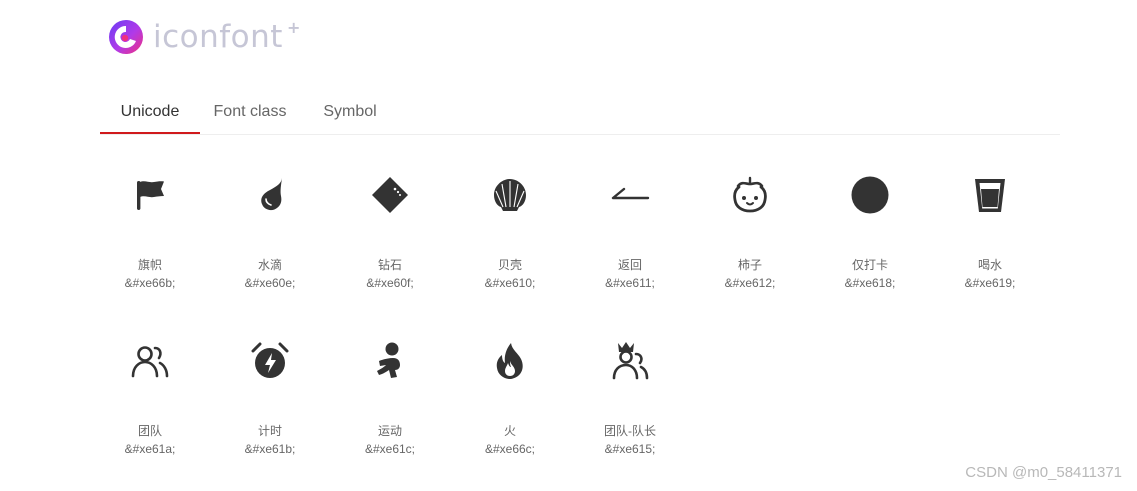 The height and width of the screenshot is (491, 1137). I want to click on check-in-icon, so click(870, 195).